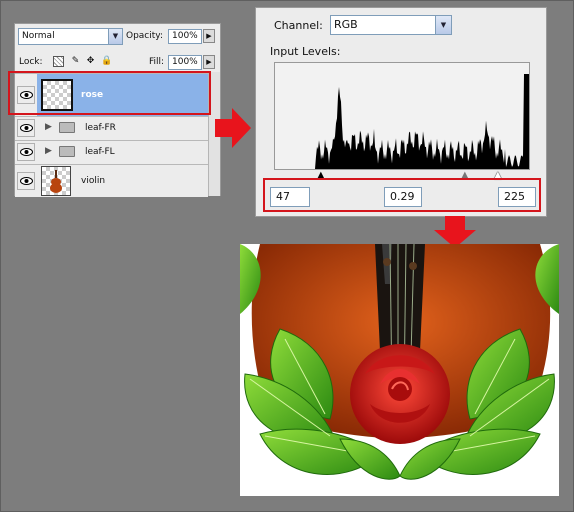  Describe the element at coordinates (185, 62) in the screenshot. I see `fill-field: 100%` at that location.